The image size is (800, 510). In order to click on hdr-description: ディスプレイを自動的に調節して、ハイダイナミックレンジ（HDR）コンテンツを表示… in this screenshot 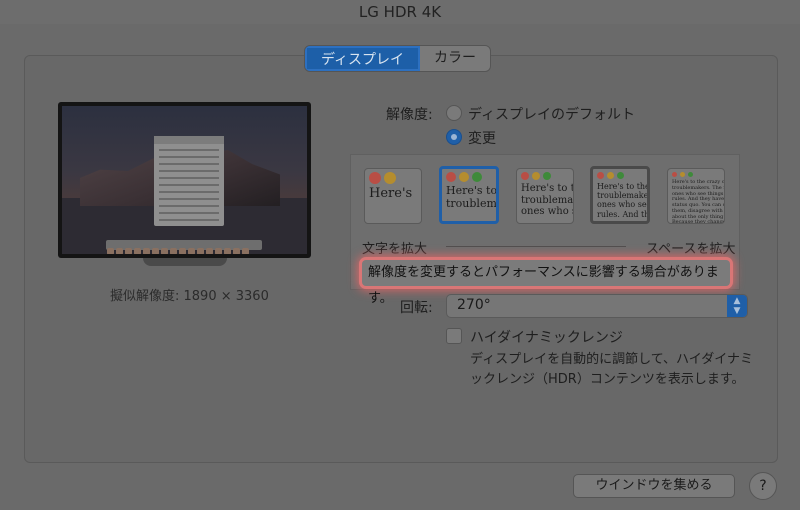, I will do `click(612, 369)`.